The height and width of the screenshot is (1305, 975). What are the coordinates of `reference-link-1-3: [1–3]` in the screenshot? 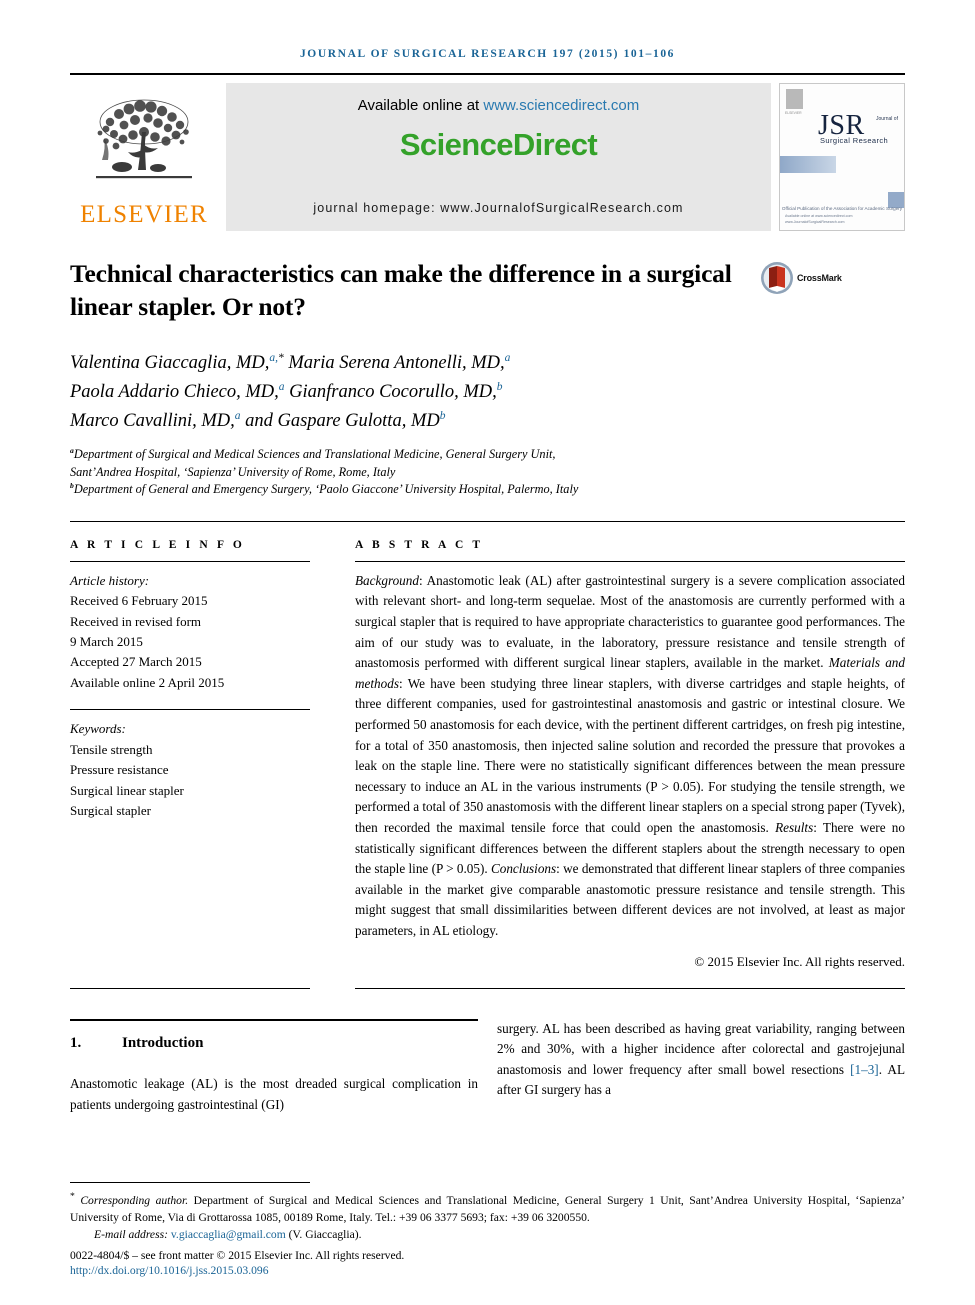 It's located at (864, 1069).